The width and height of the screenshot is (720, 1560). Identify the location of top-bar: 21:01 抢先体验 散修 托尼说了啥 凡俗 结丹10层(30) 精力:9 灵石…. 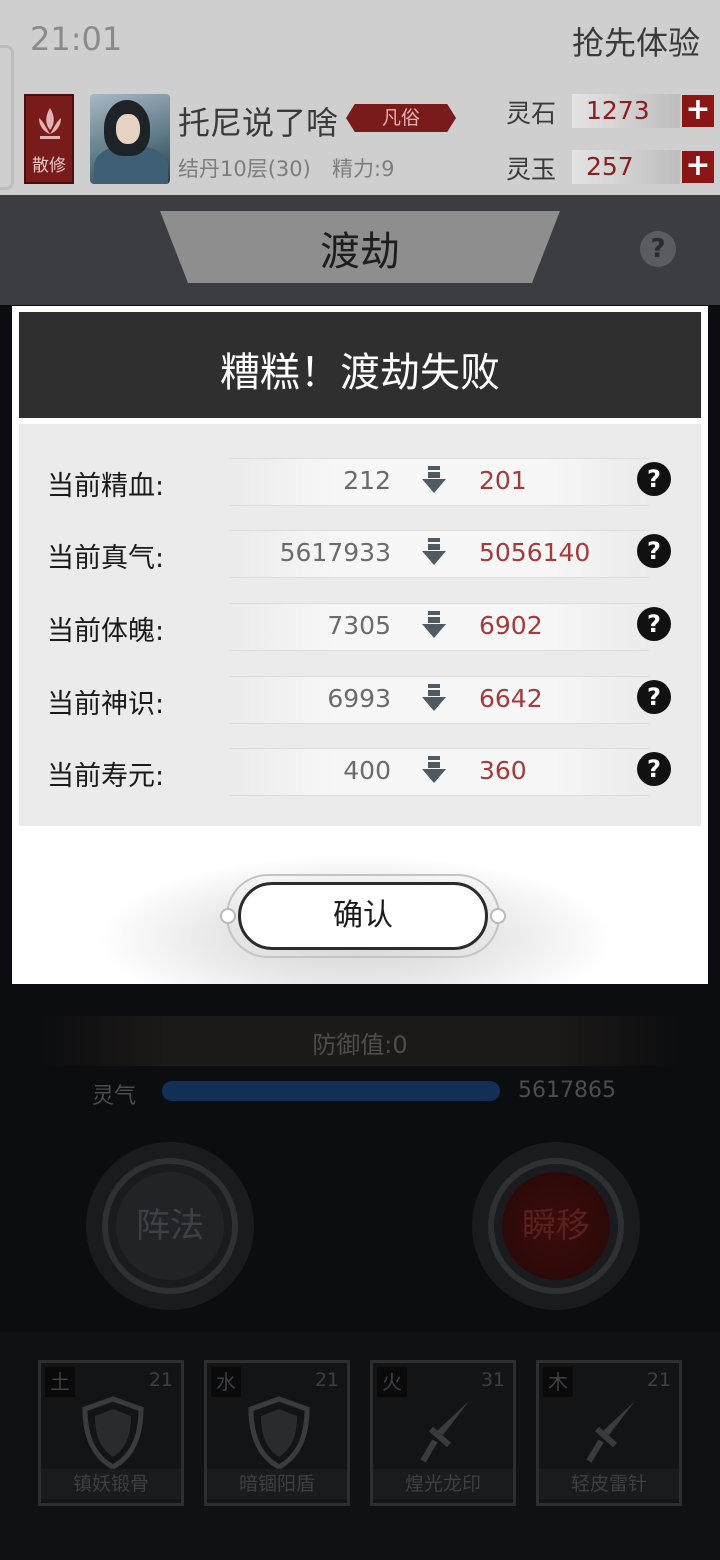
(360, 97).